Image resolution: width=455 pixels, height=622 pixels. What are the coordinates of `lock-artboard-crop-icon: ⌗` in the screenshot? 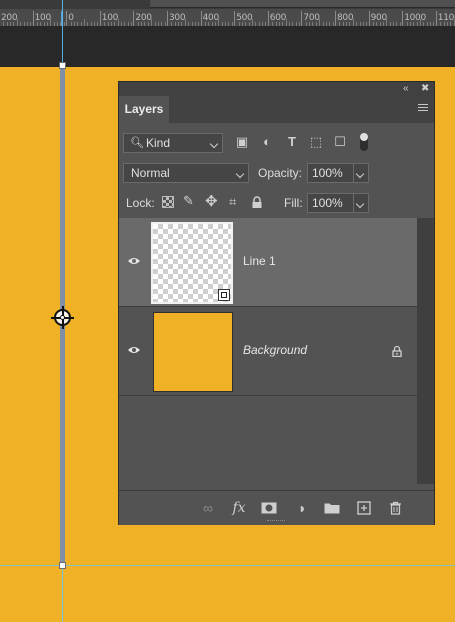 It's located at (232, 202).